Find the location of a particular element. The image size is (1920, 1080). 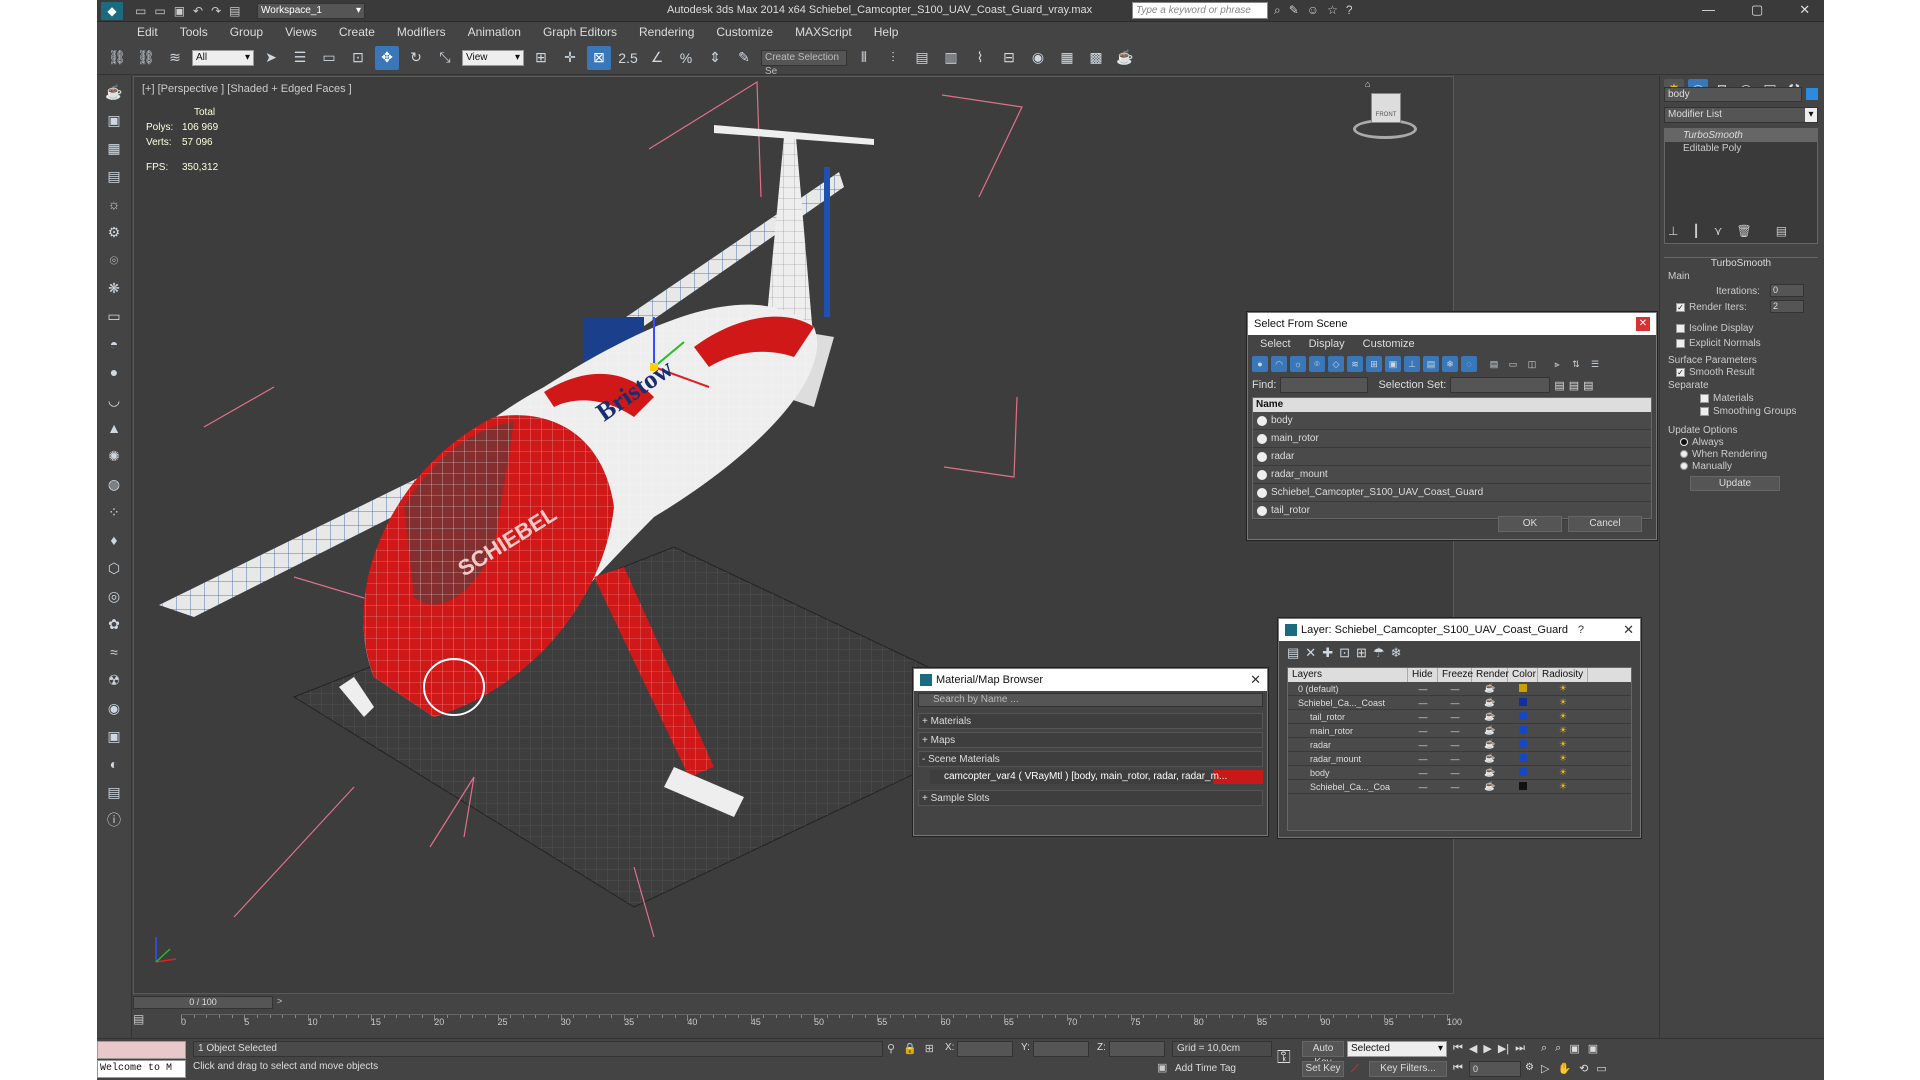

lock-selection-icon: 🔒 is located at coordinates (910, 1048).